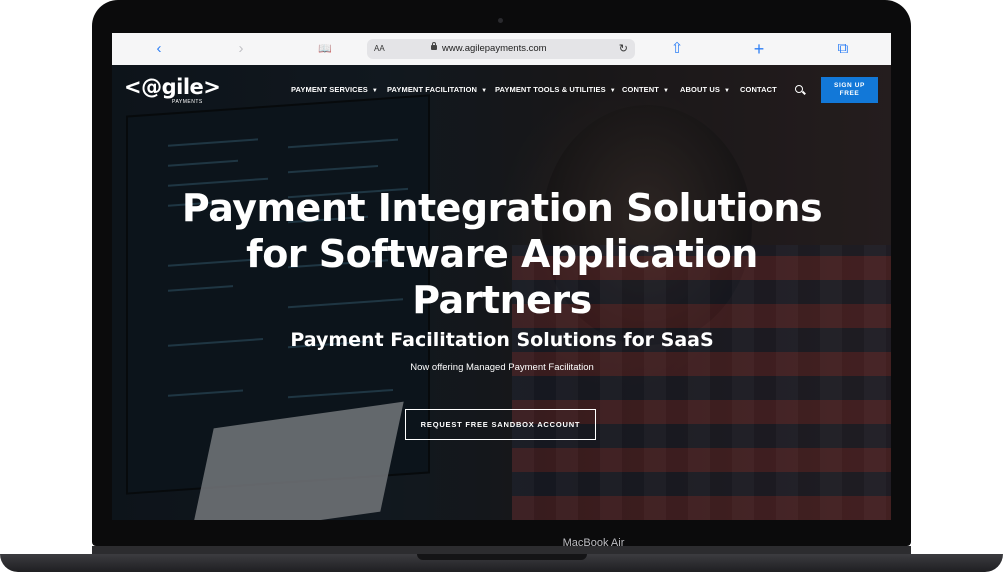  I want to click on nav-payment-facilitation: PAYMENT FACILITATION ▼, so click(437, 89).